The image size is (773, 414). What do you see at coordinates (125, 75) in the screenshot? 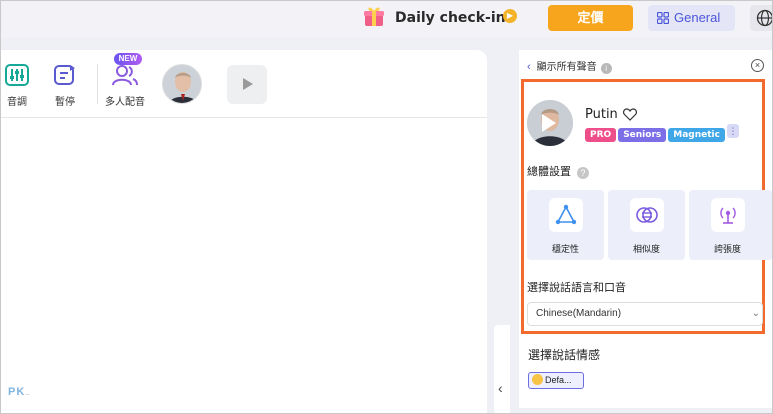
I see `multi-user-icon` at bounding box center [125, 75].